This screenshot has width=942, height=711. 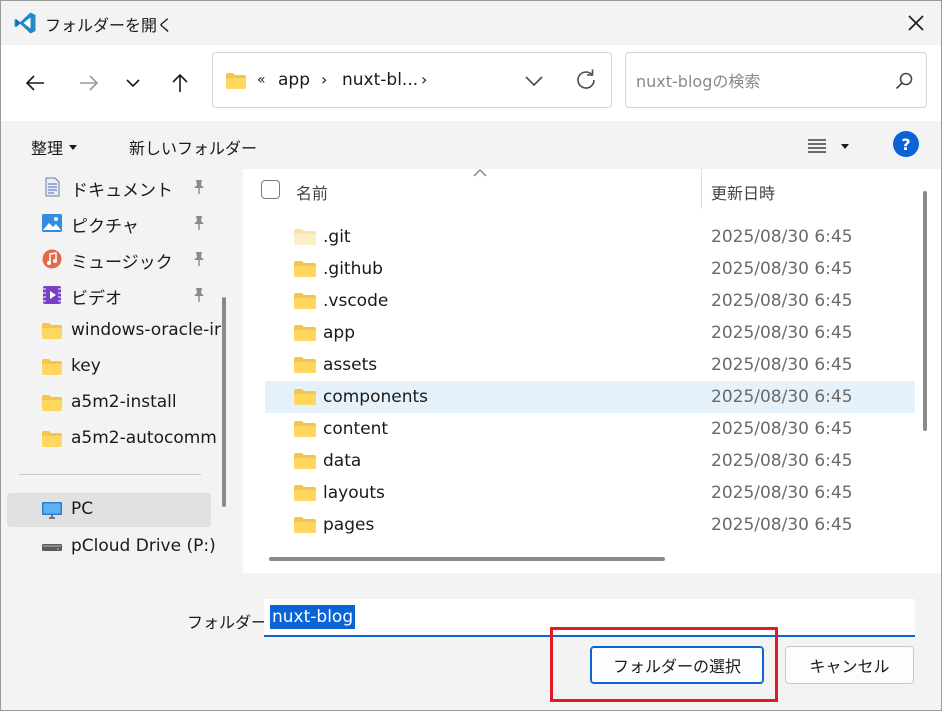 I want to click on vscode-logo-icon, so click(x=25, y=23).